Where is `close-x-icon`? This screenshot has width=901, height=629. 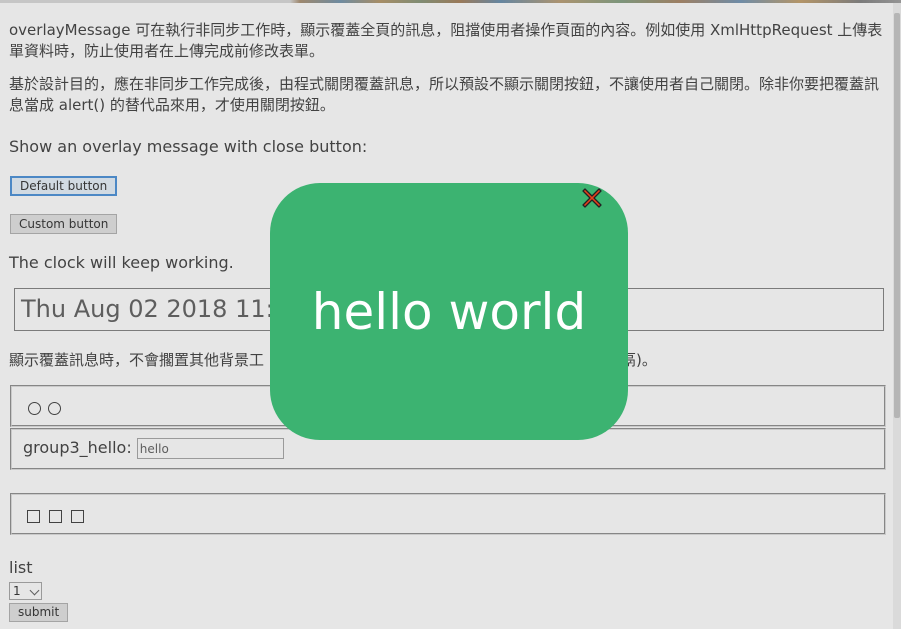
close-x-icon is located at coordinates (592, 198).